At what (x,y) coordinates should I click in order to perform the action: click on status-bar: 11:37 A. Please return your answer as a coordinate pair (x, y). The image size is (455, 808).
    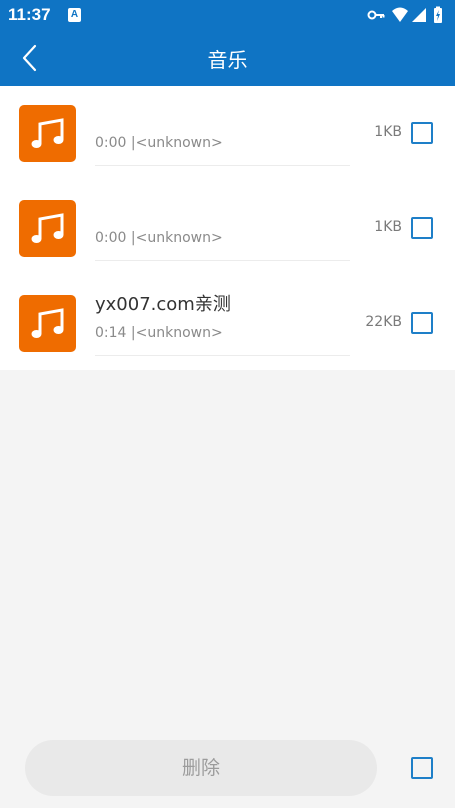
    Looking at the image, I should click on (227, 15).